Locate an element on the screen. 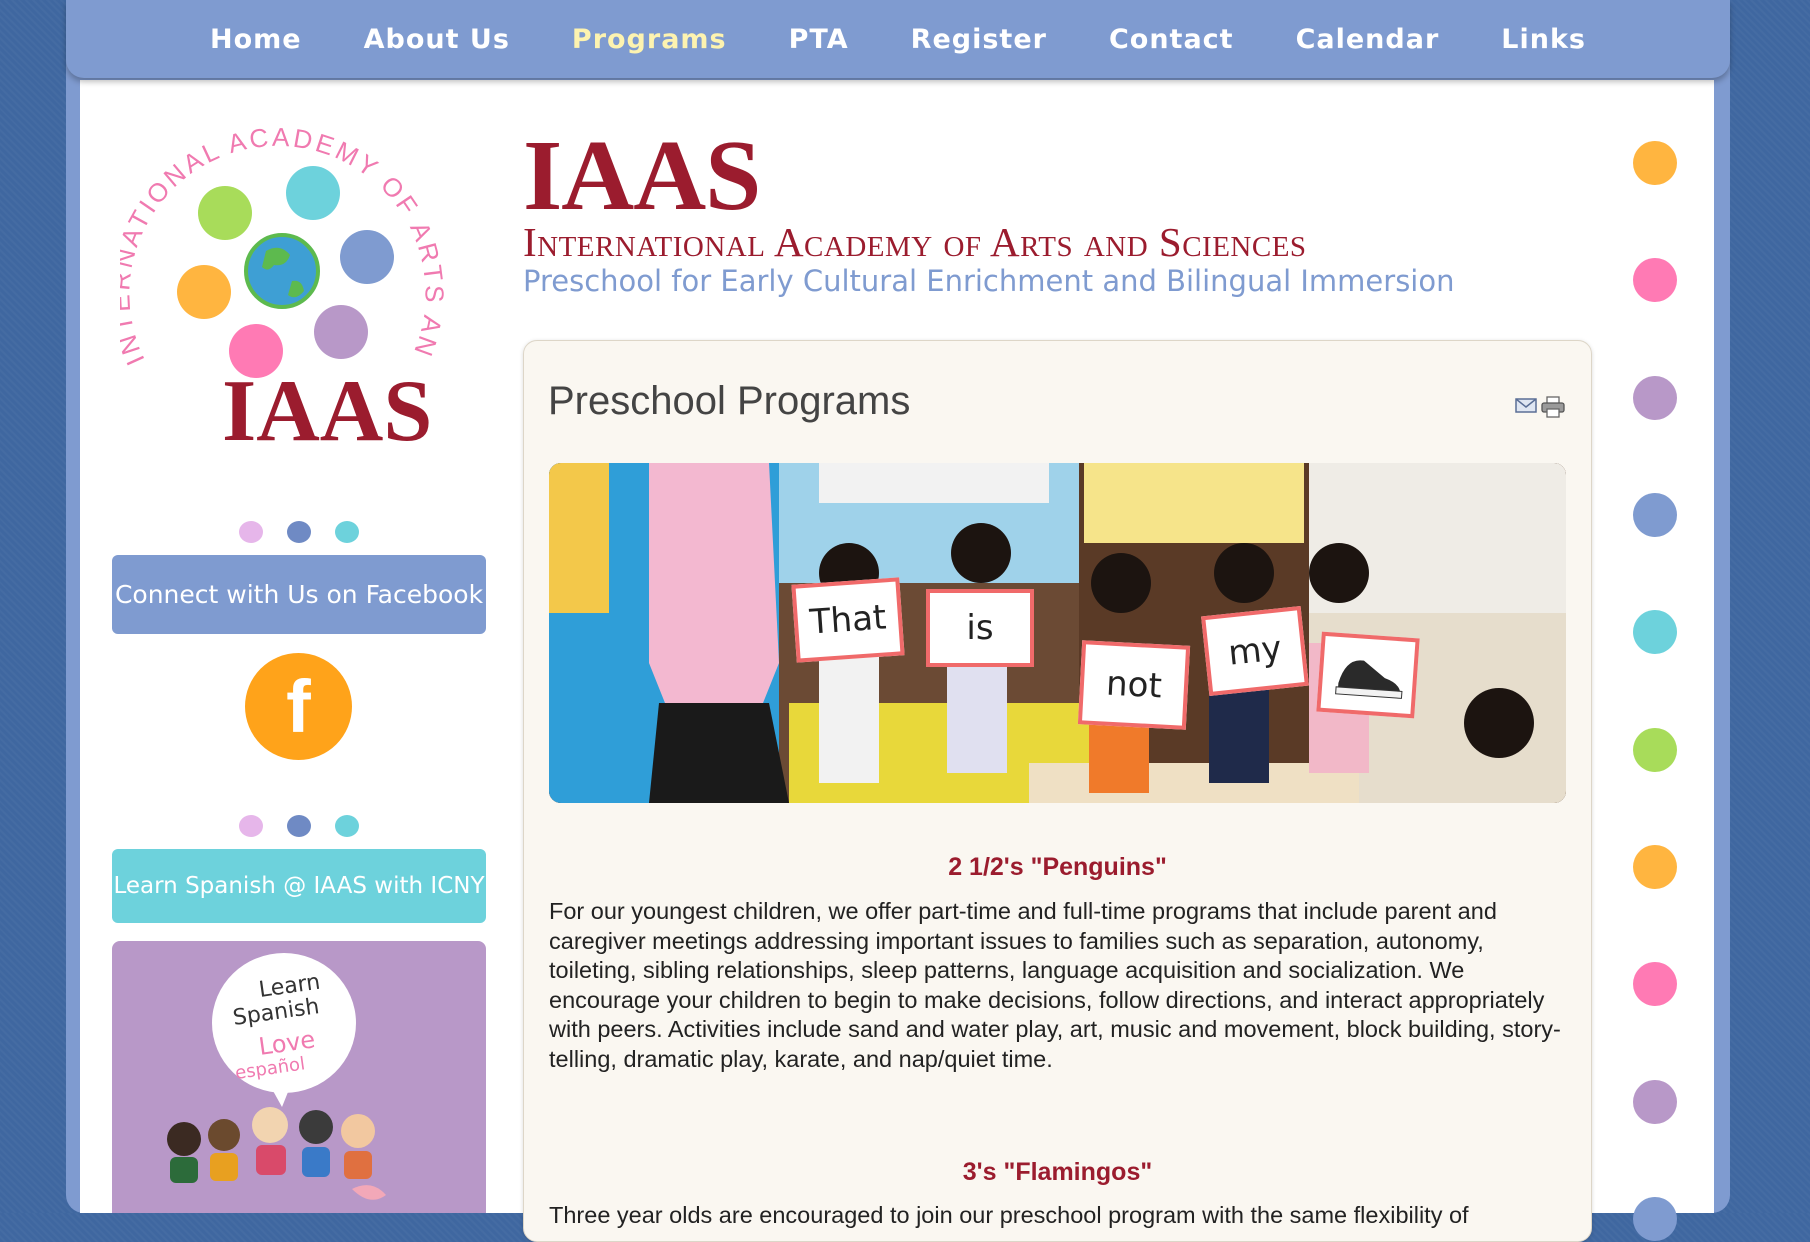  nav-link-links: Links is located at coordinates (1543, 39).